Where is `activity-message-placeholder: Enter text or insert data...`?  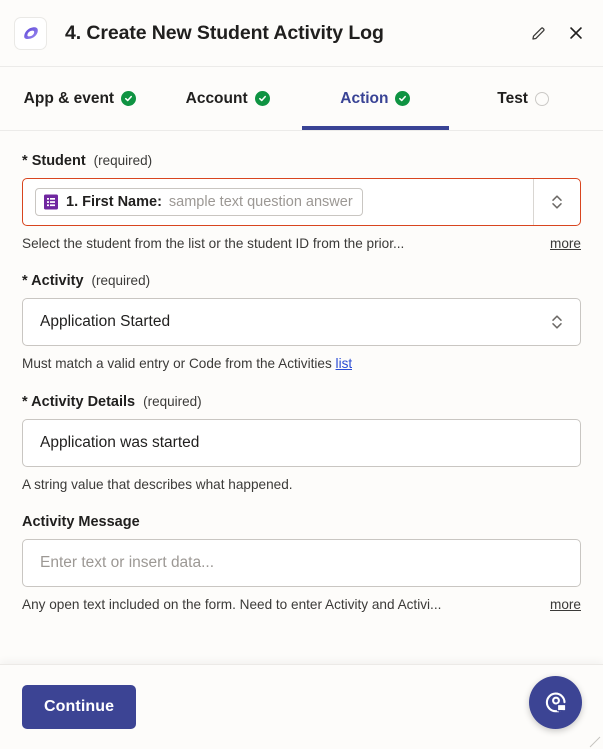 activity-message-placeholder: Enter text or insert data... is located at coordinates (127, 563).